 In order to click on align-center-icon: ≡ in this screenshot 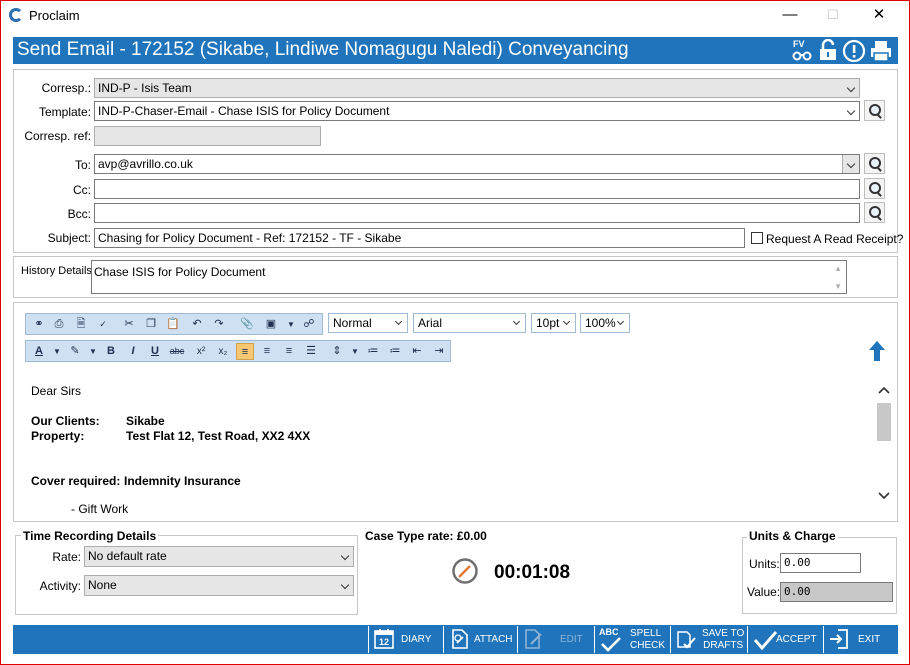, I will do `click(267, 351)`.